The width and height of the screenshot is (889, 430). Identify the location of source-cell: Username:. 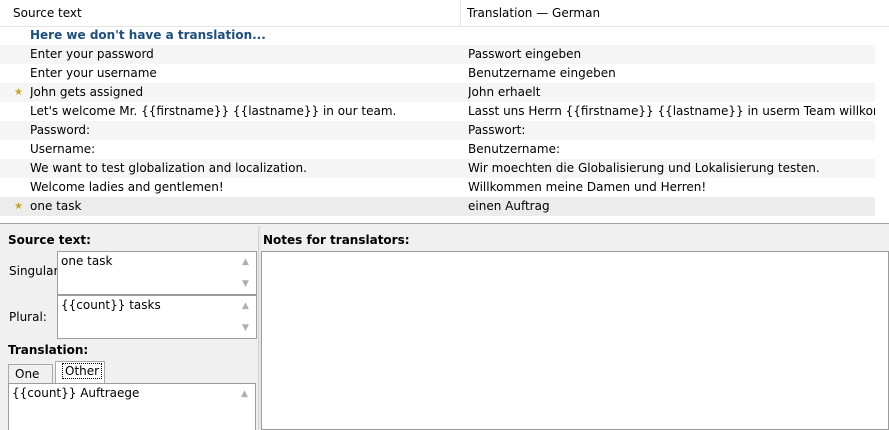
(63, 149).